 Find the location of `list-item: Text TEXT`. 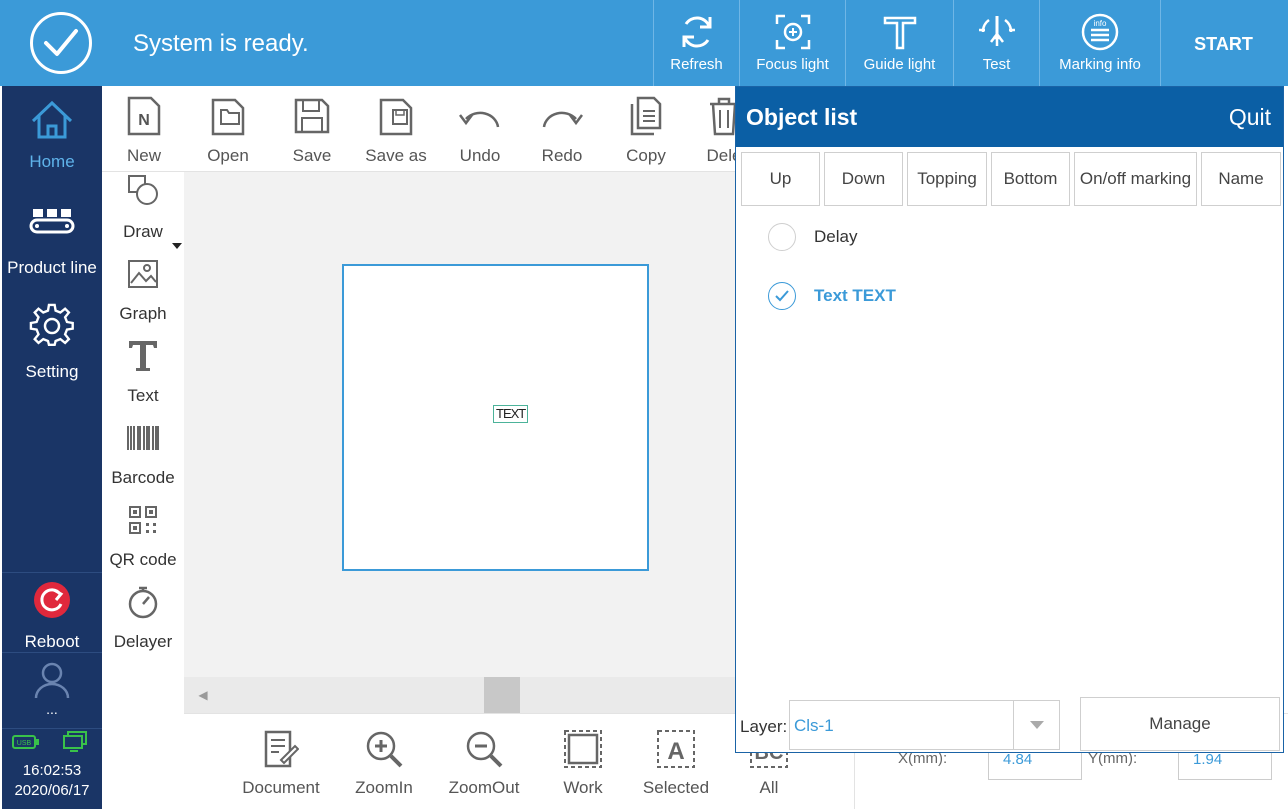

list-item: Text TEXT is located at coordinates (832, 296).